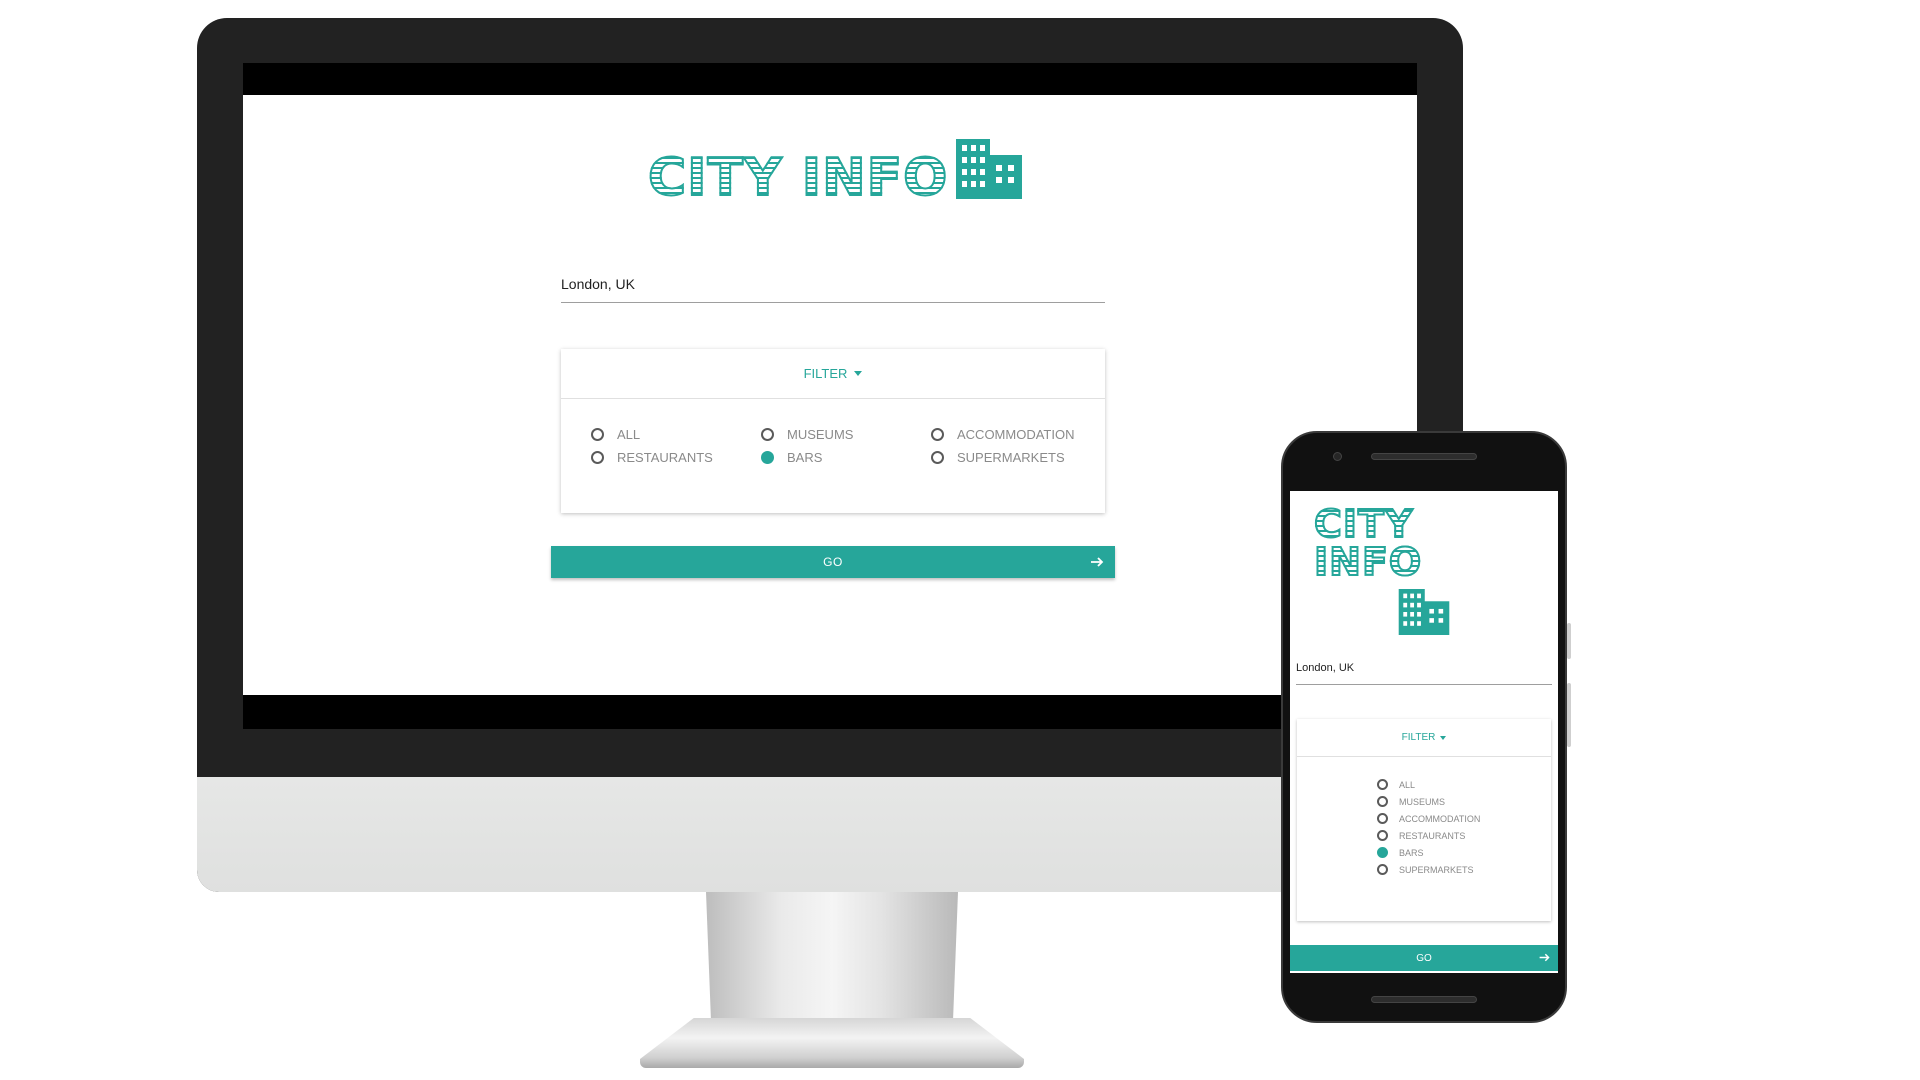  What do you see at coordinates (1569, 715) in the screenshot?
I see `phone-volume-button` at bounding box center [1569, 715].